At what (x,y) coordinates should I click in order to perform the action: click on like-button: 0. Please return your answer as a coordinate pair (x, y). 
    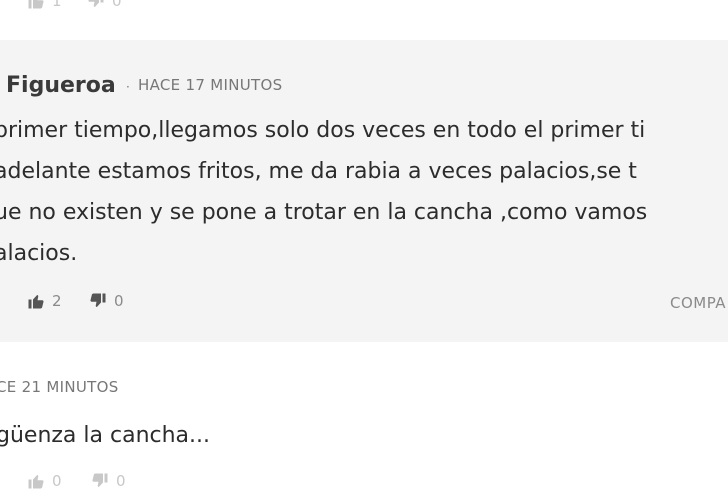
    Looking at the image, I should click on (44, 481).